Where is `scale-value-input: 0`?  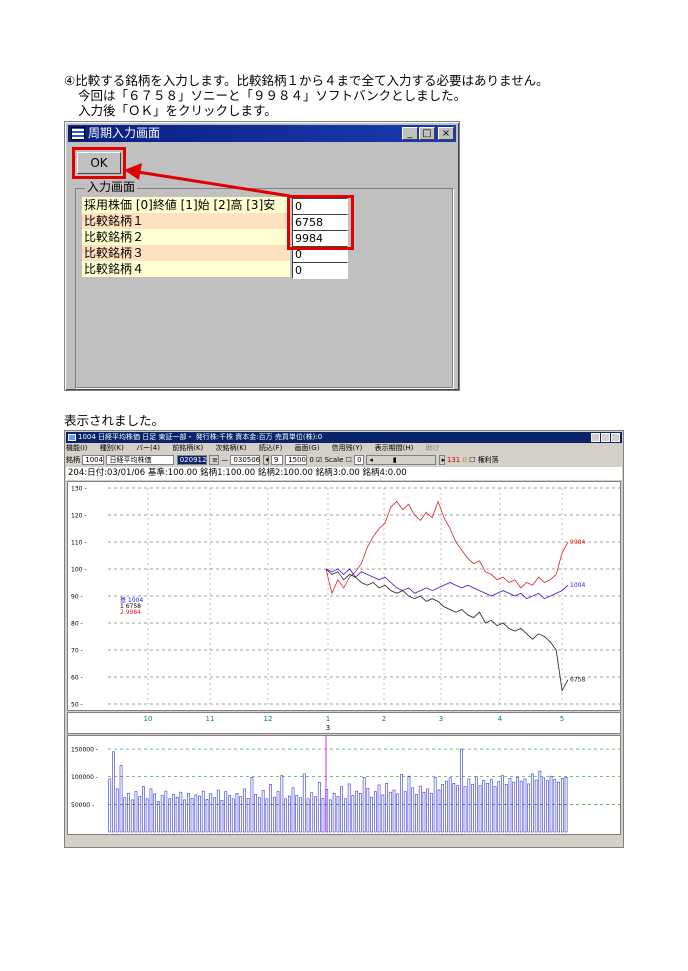
scale-value-input: 0 is located at coordinates (359, 460).